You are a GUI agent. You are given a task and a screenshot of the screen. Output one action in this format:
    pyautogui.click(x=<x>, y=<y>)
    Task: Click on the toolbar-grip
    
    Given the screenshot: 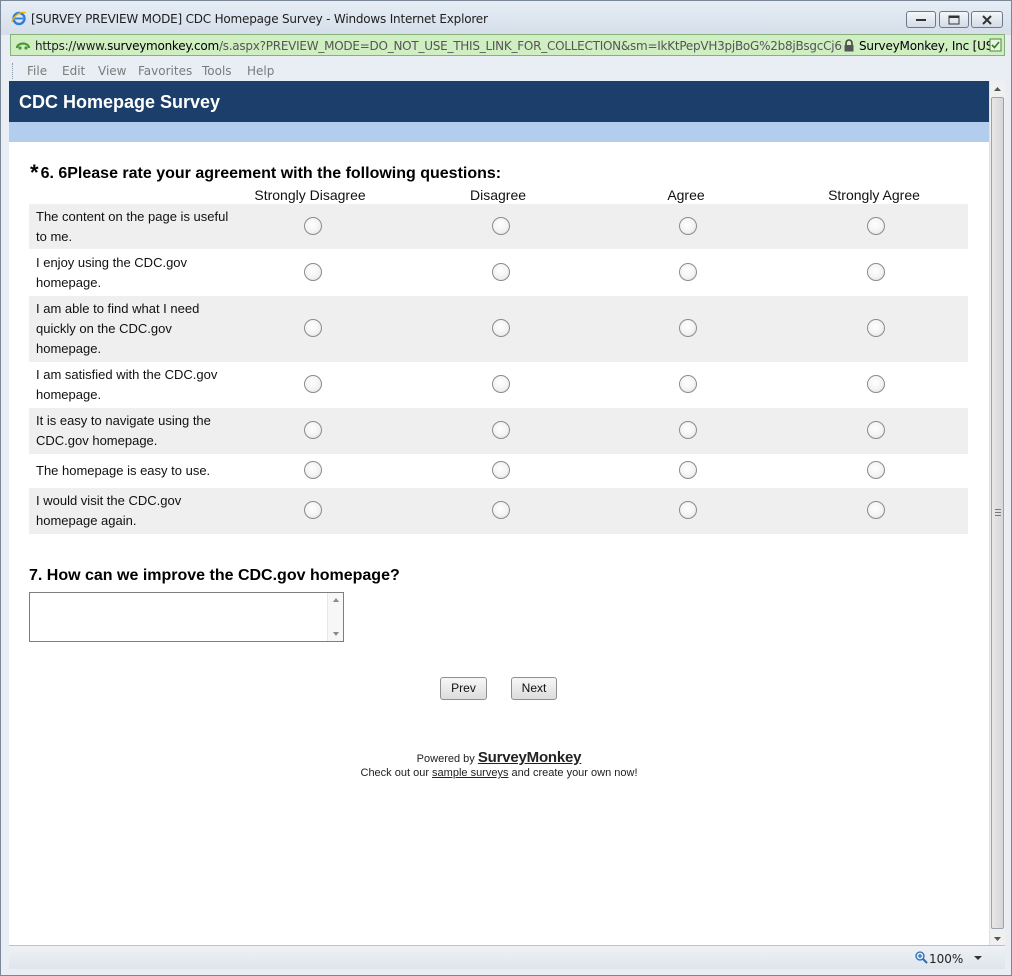 What is the action you would take?
    pyautogui.click(x=13, y=71)
    